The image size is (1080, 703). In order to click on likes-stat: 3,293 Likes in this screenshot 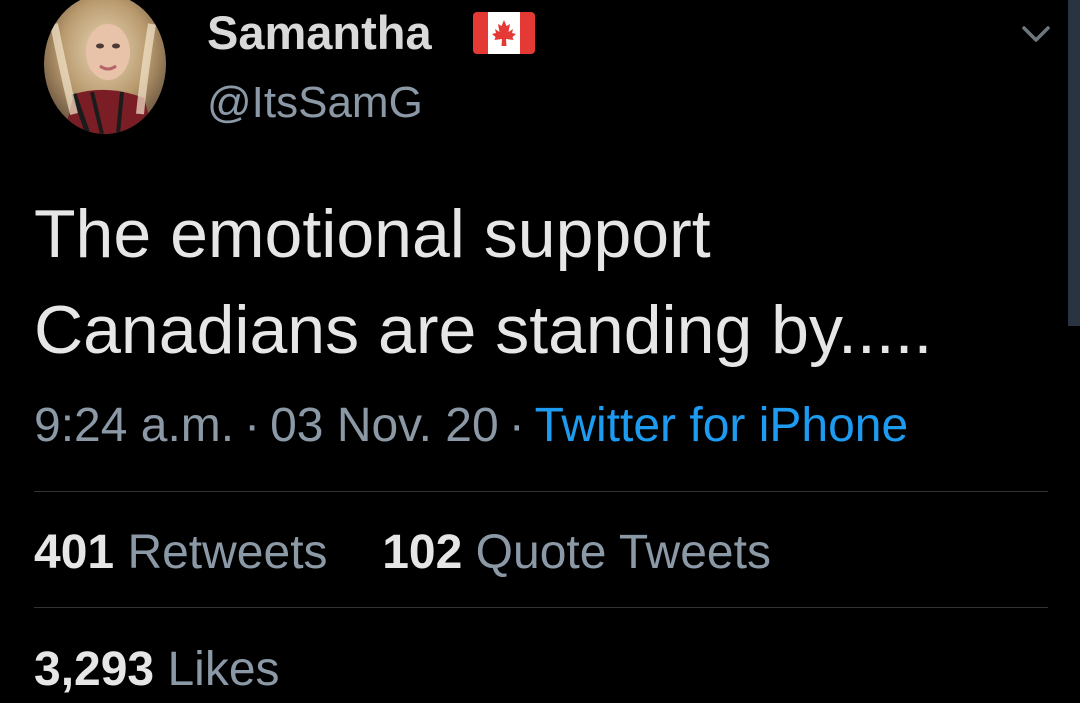, I will do `click(157, 669)`.